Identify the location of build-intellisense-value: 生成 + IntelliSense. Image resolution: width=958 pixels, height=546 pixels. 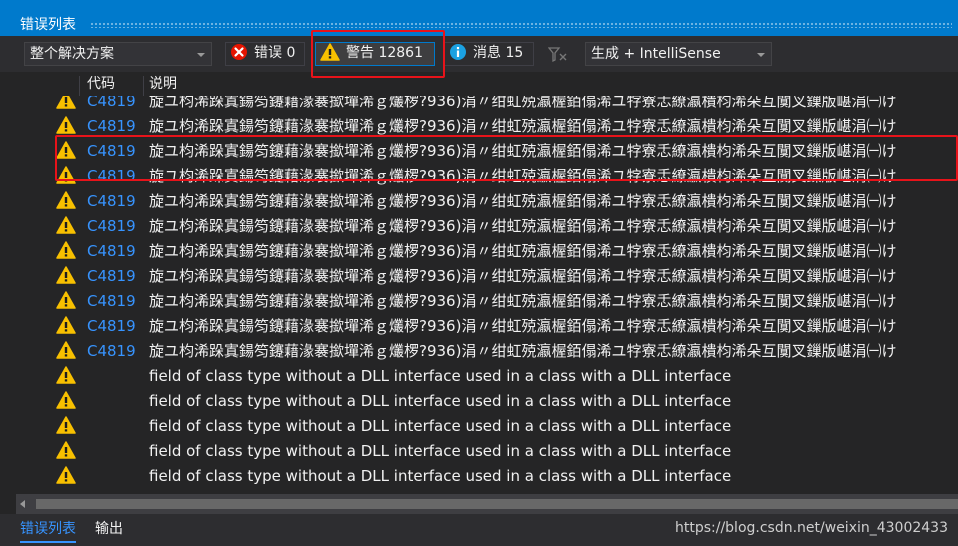
(656, 54).